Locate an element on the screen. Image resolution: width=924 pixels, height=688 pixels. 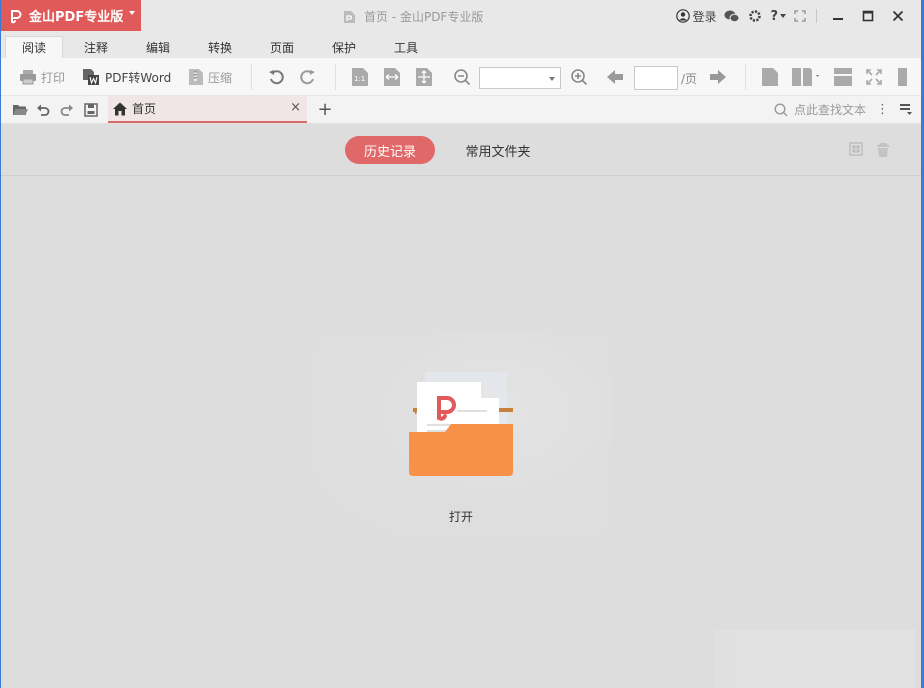
view-mode-toggles is located at coordinates (870, 150).